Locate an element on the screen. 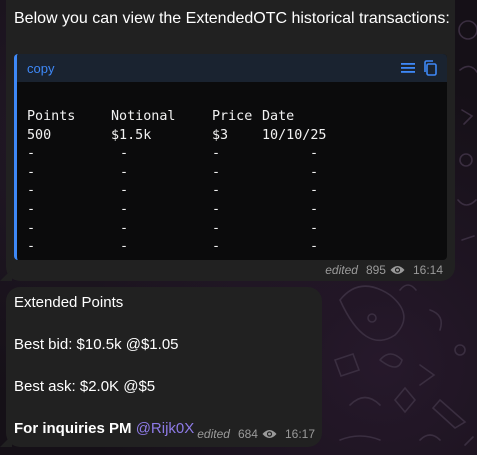 Image resolution: width=477 pixels, height=455 pixels. user-mention-link: @Rijk0X is located at coordinates (165, 428).